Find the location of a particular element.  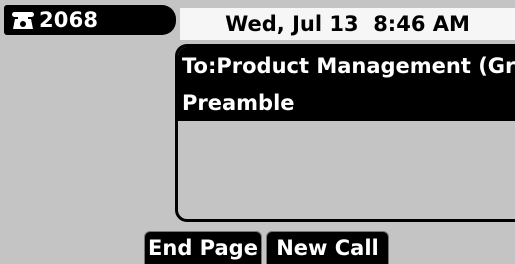

line-number: 2068 is located at coordinates (69, 19).